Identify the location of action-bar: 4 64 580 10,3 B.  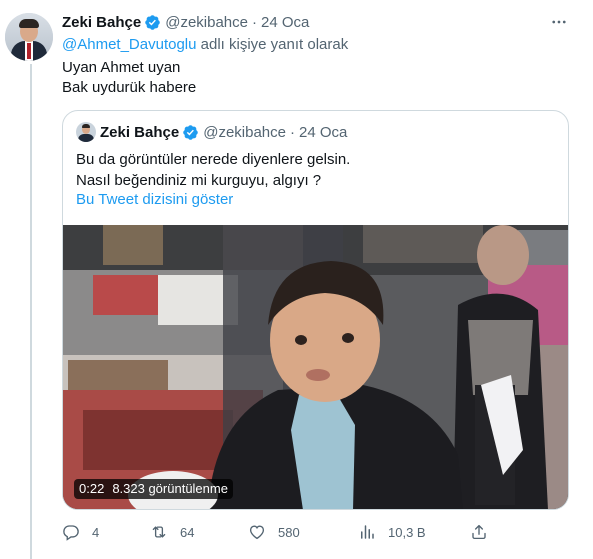
(284, 532).